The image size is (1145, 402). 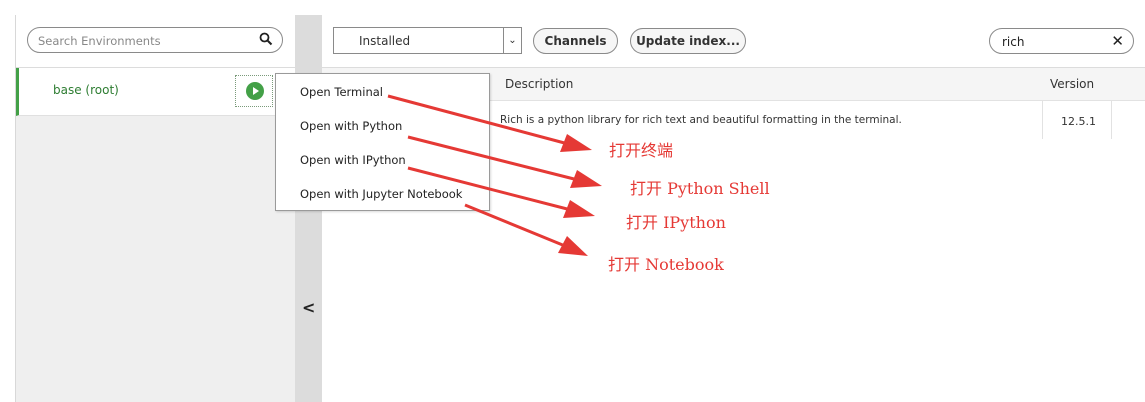 I want to click on packages-toolbar: Installed ⌄ Channels Update index... ✕, so click(x=733, y=41).